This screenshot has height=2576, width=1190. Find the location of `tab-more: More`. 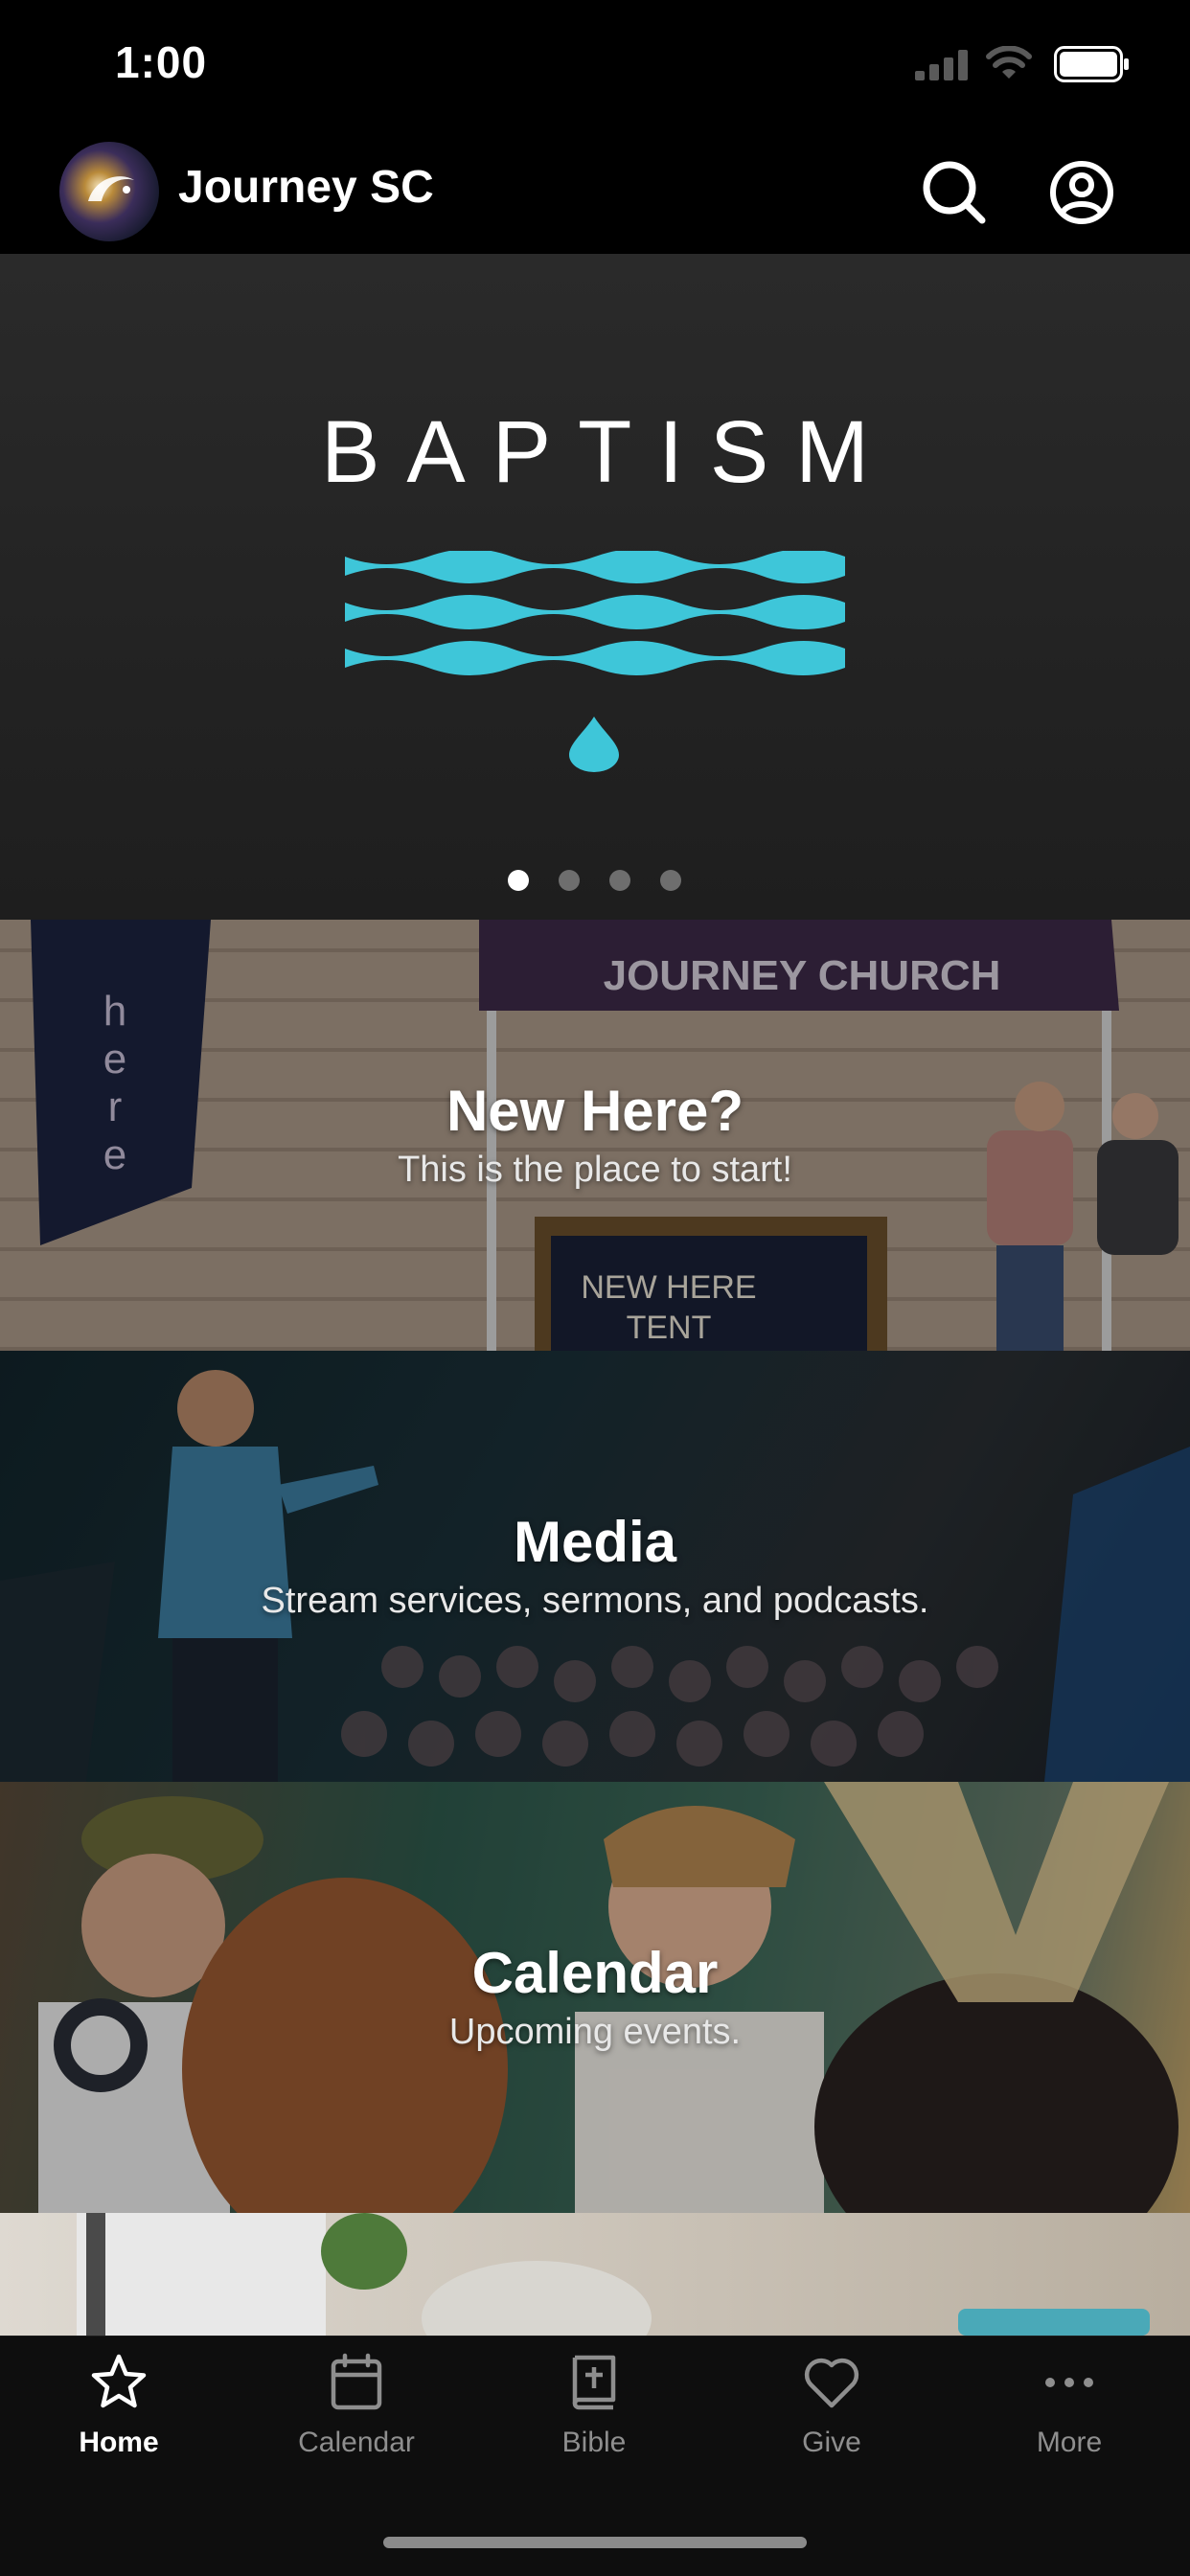

tab-more: More is located at coordinates (1069, 2406).